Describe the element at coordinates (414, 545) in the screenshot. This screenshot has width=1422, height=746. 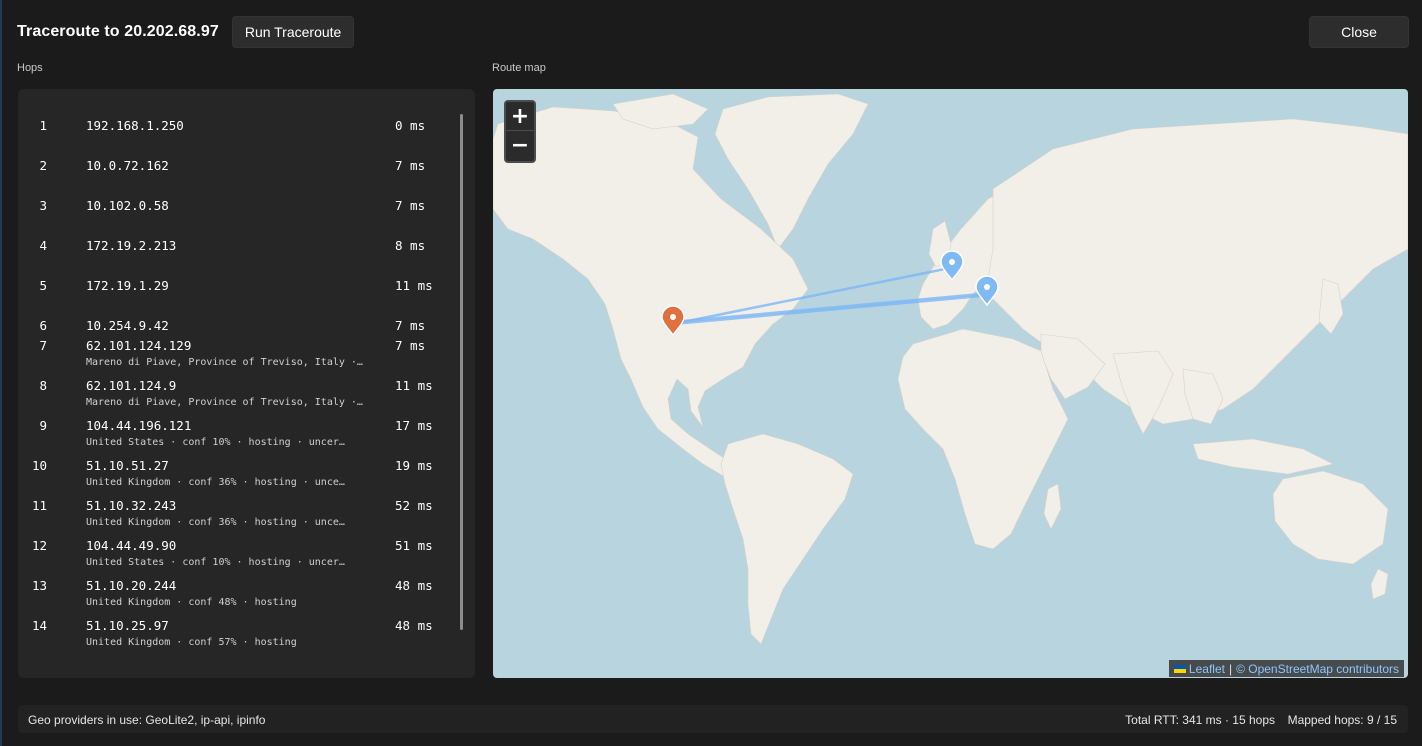
I see `hop-rtt: 51 ms` at that location.